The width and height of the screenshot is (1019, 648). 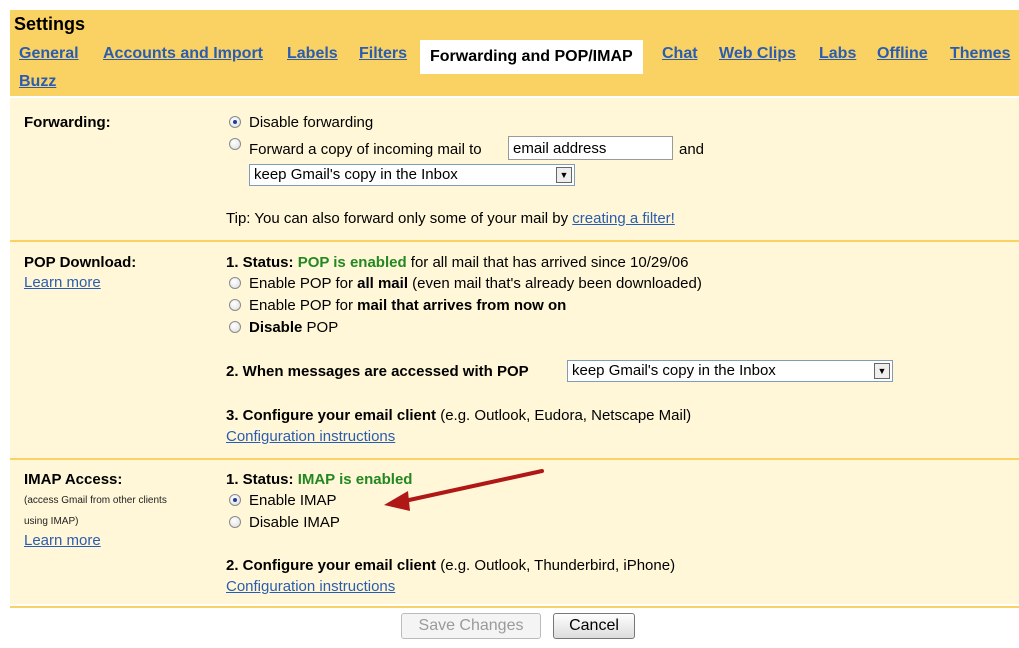 I want to click on pop-opt1-prefix: Enable POP for, so click(x=303, y=283).